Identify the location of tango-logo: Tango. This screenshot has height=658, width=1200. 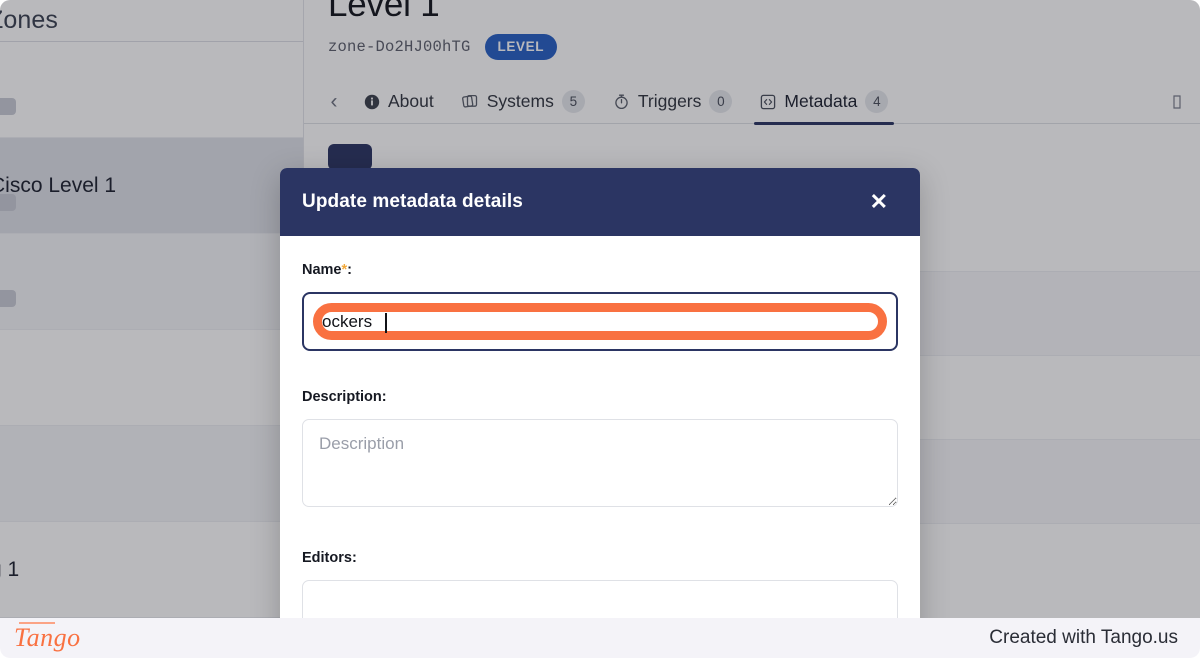
(47, 637).